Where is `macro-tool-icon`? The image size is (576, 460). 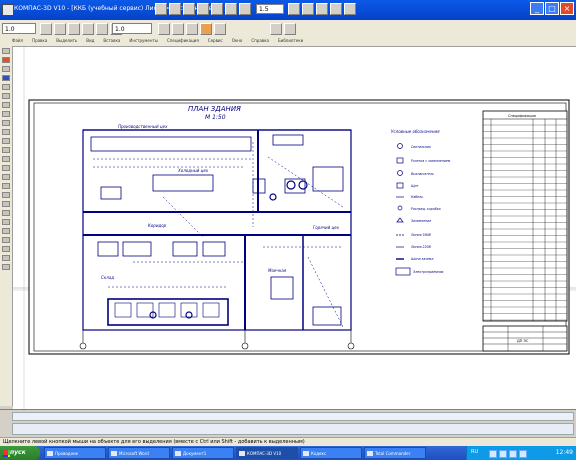
macro-tool-icon is located at coordinates (6, 204).